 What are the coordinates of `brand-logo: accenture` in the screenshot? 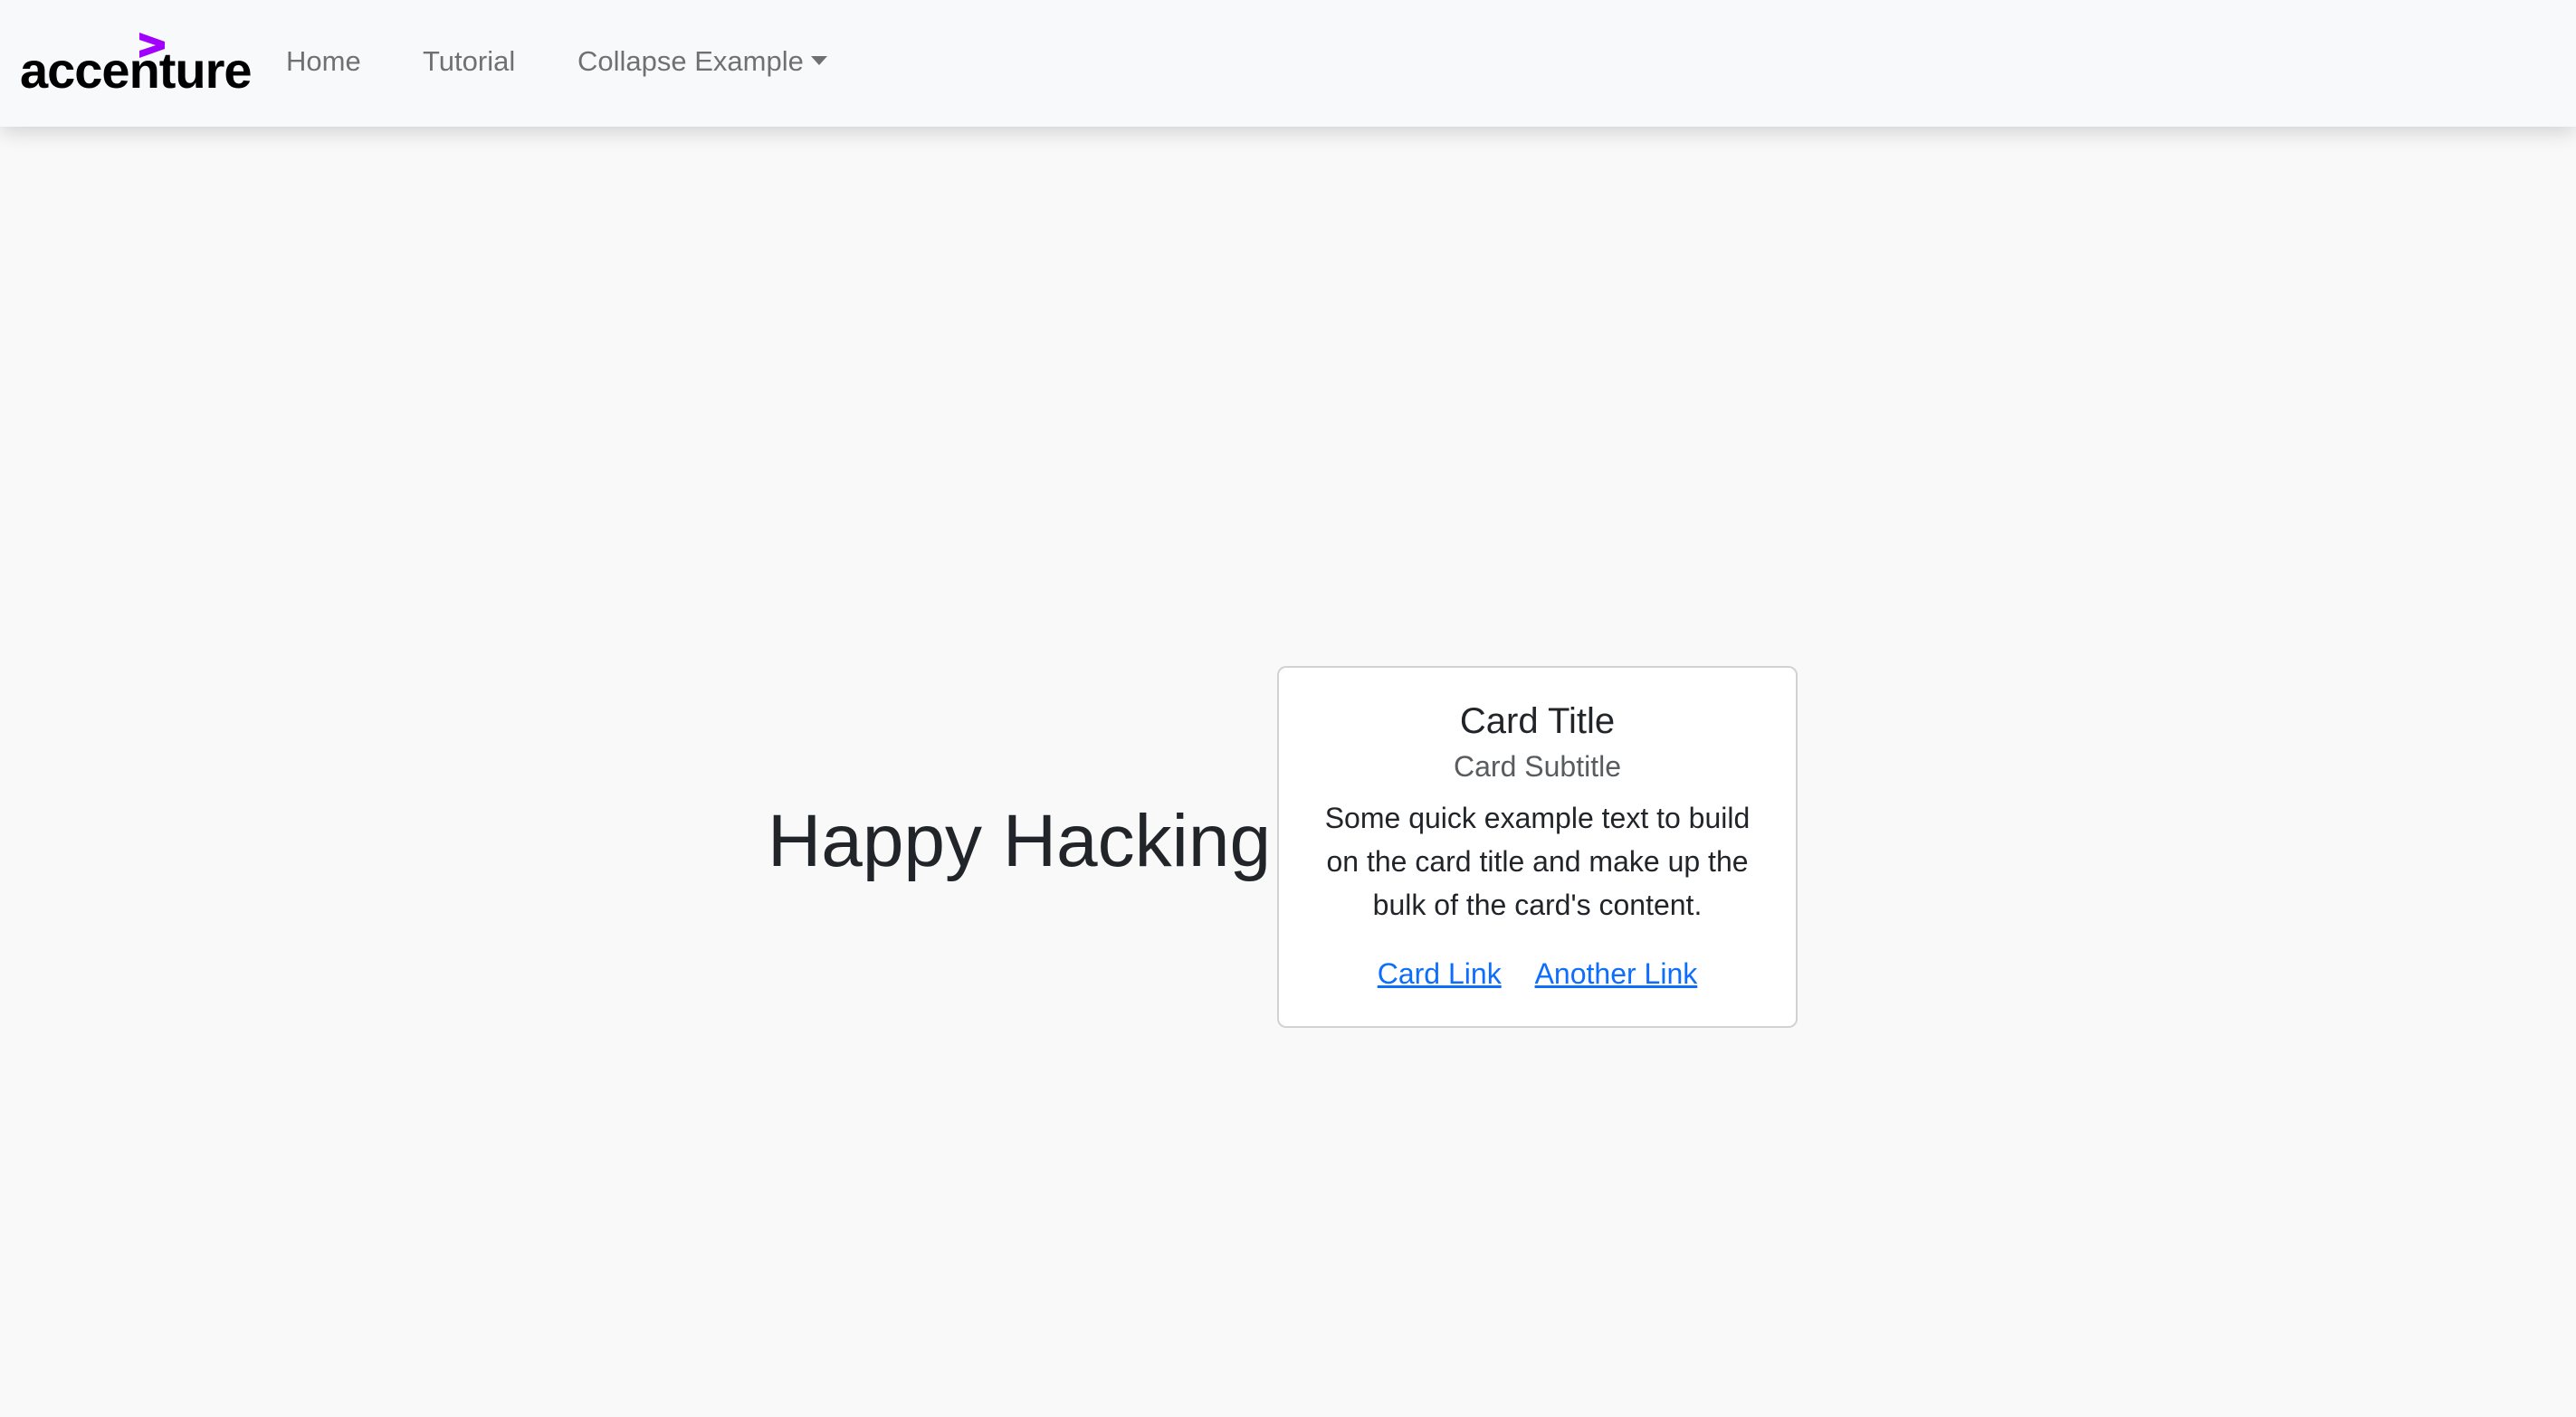 It's located at (136, 63).